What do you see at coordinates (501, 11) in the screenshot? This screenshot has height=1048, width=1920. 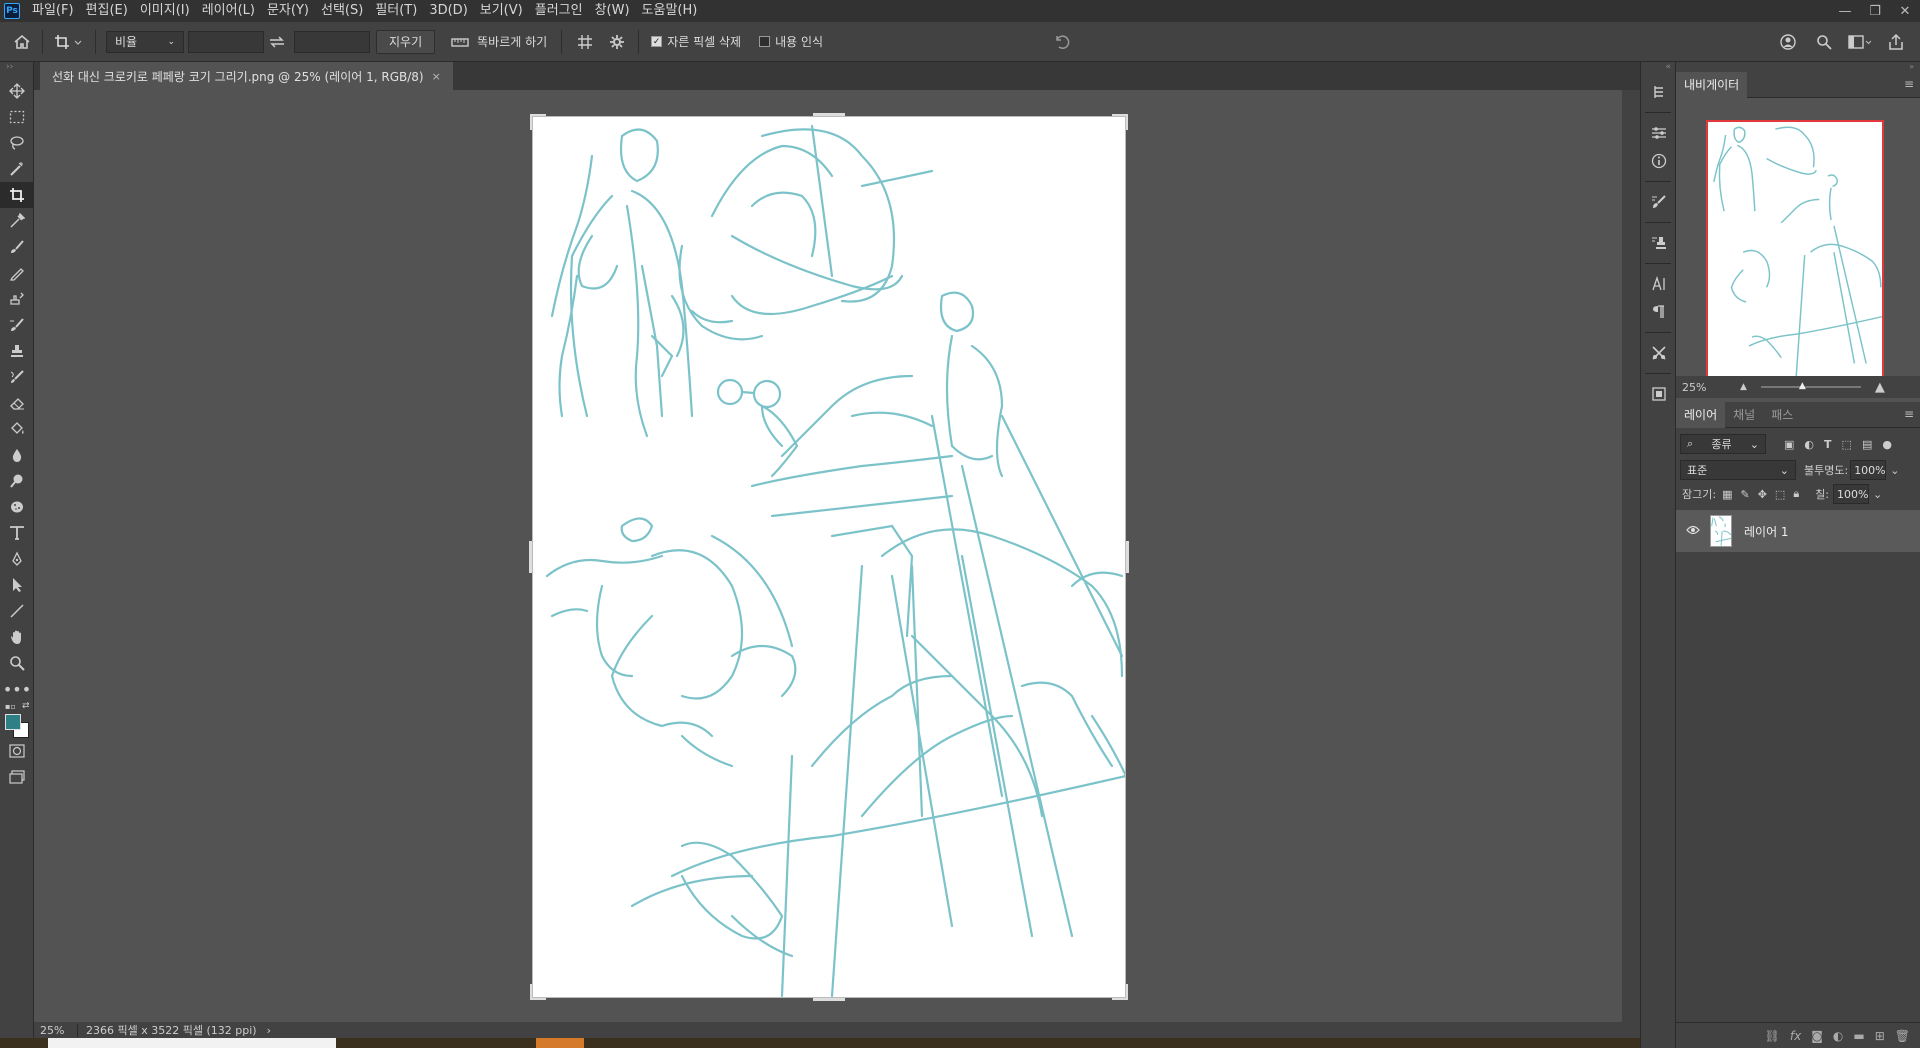 I see `menu-item-8: 보기(V)` at bounding box center [501, 11].